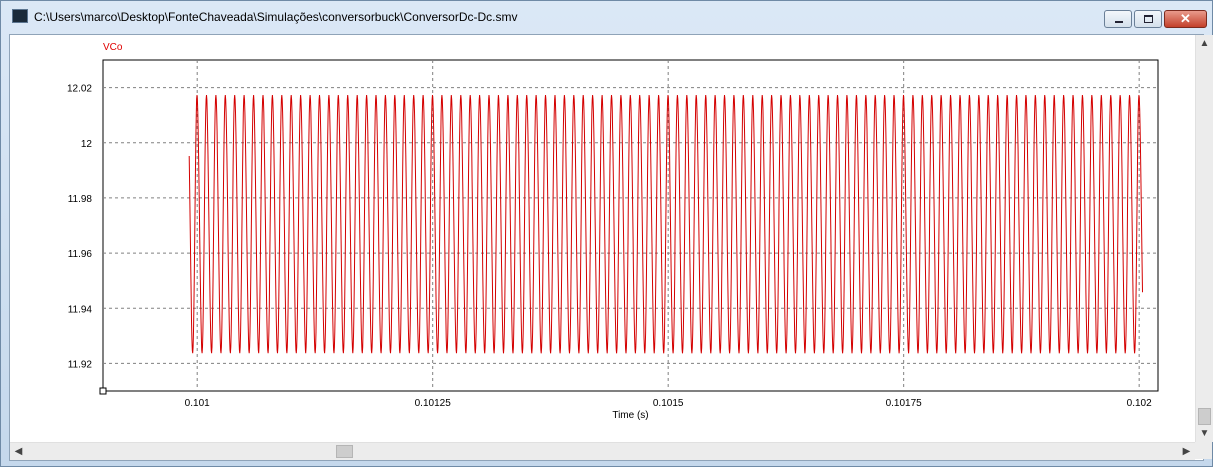 The height and width of the screenshot is (467, 1213). Describe the element at coordinates (197, 403) in the screenshot. I see `x-tick-label: 0.101` at that location.